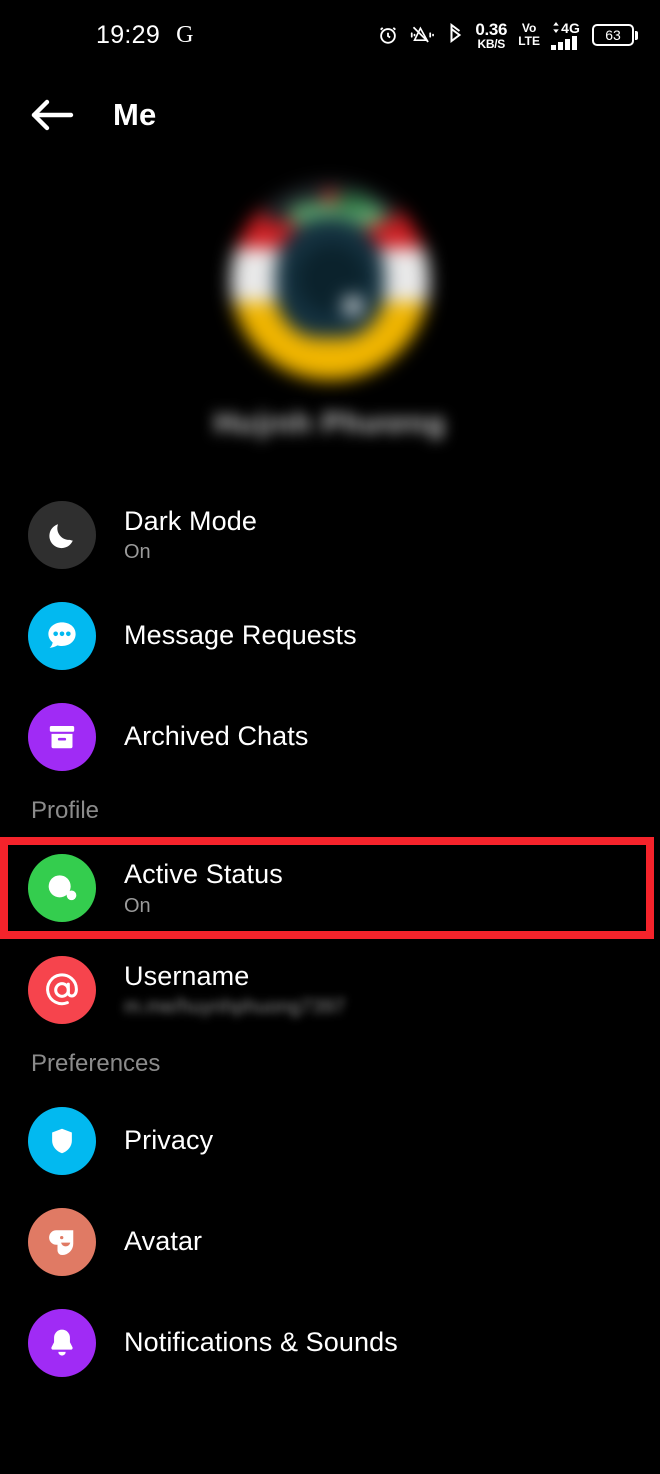 The height and width of the screenshot is (1474, 660). I want to click on avatar-face-icon, so click(62, 1242).